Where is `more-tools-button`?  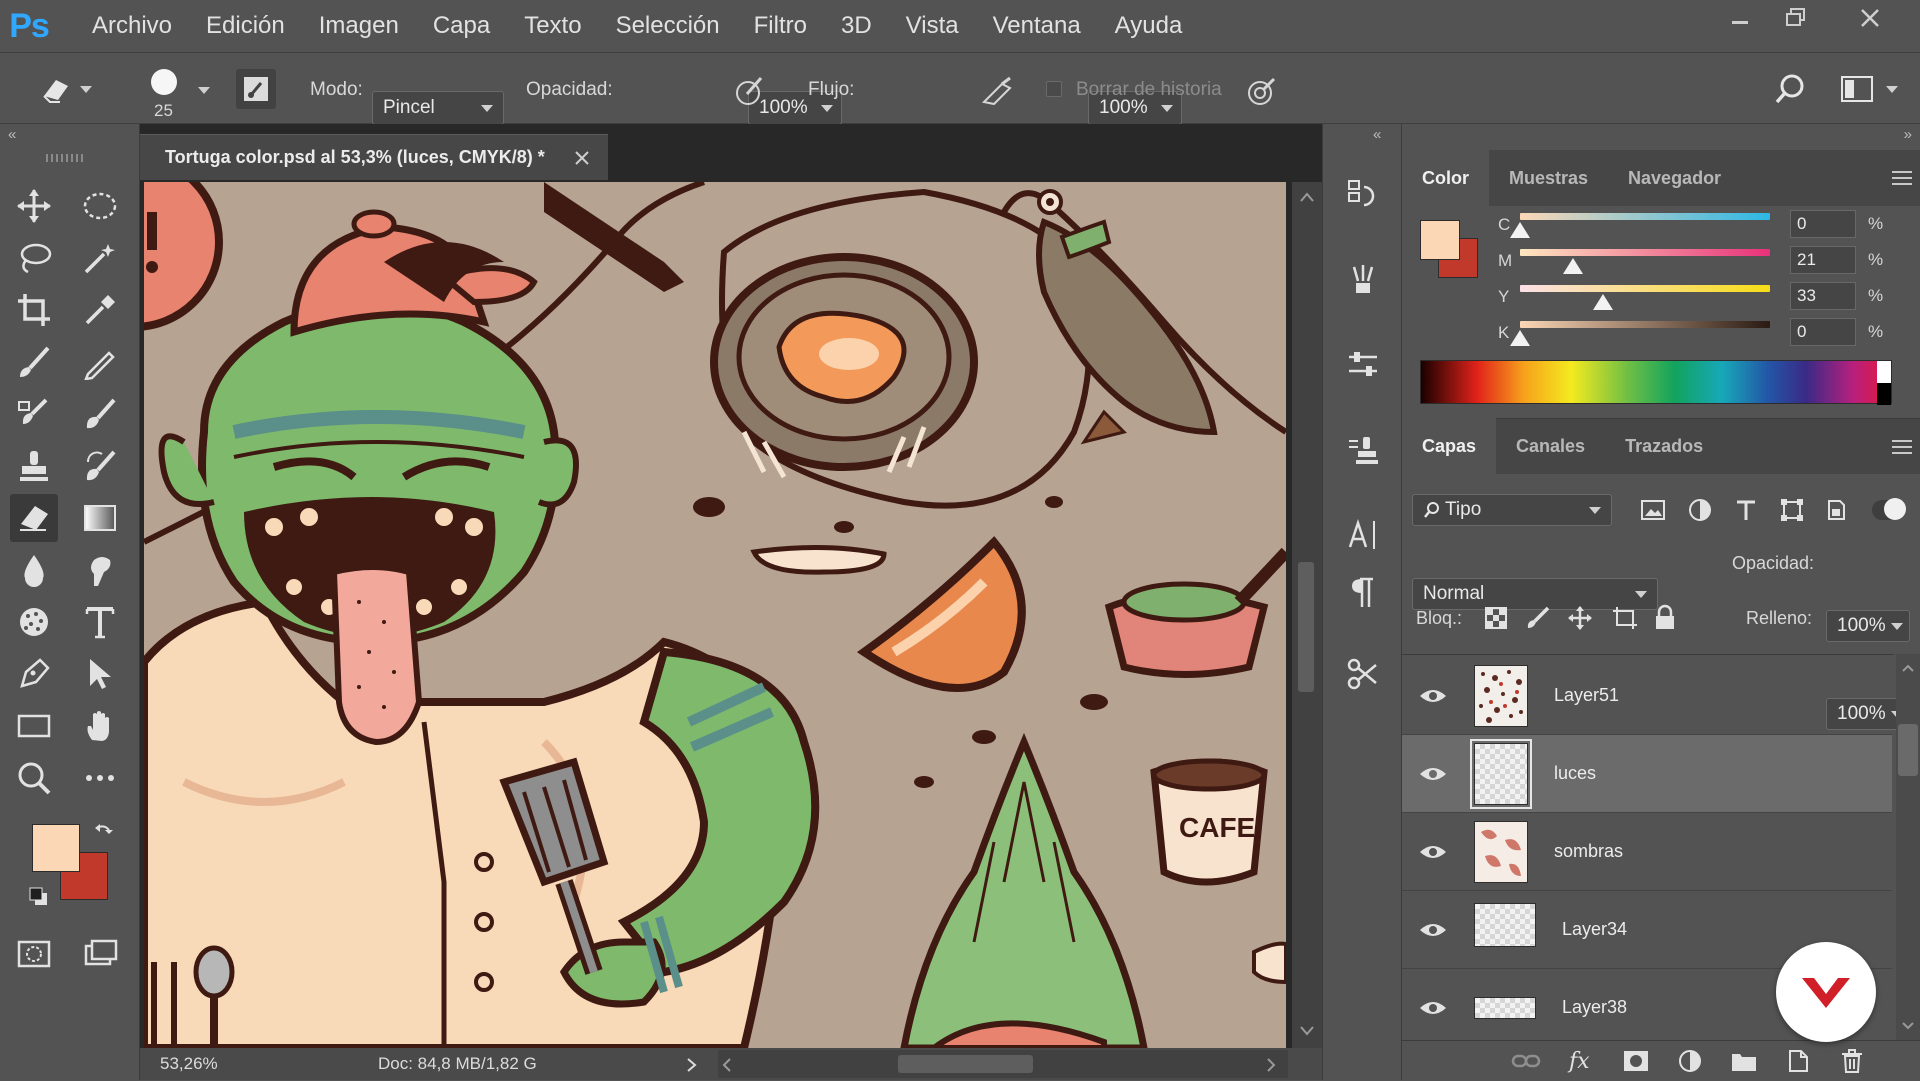
more-tools-button is located at coordinates (100, 778).